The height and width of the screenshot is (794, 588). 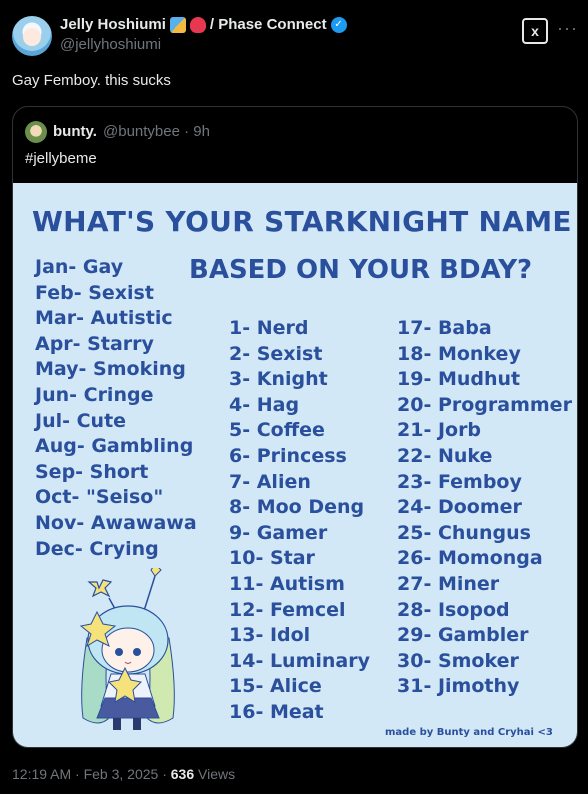 I want to click on day-entry: 12- Femcel, so click(x=287, y=609).